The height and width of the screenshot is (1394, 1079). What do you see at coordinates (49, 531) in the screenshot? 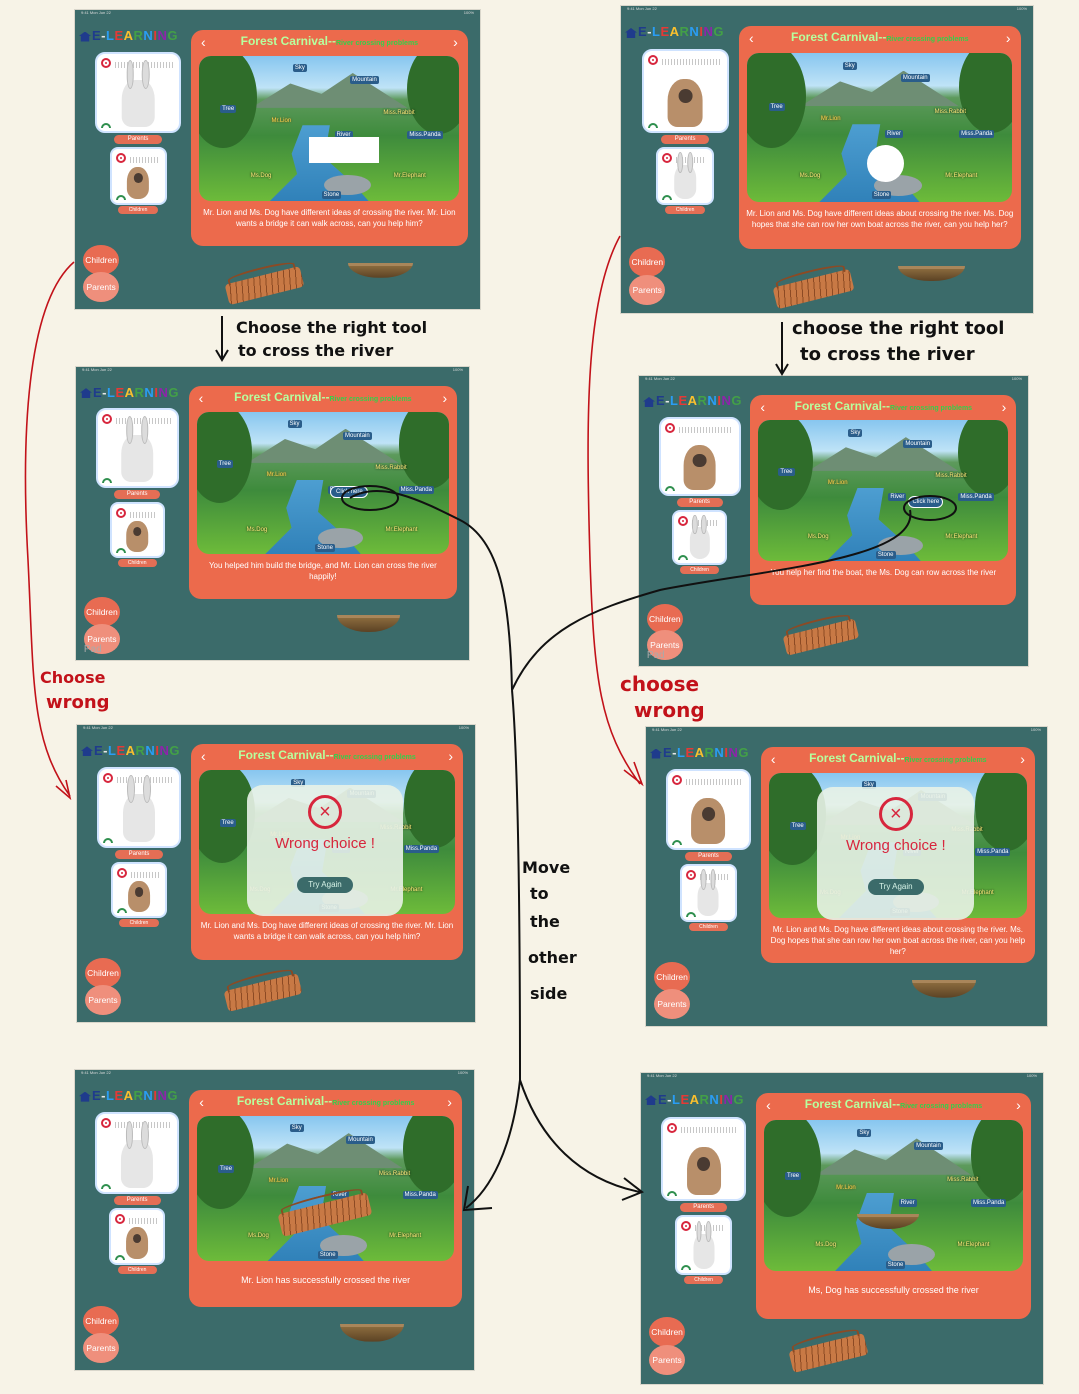
I see `arrow-left-wrong` at bounding box center [49, 531].